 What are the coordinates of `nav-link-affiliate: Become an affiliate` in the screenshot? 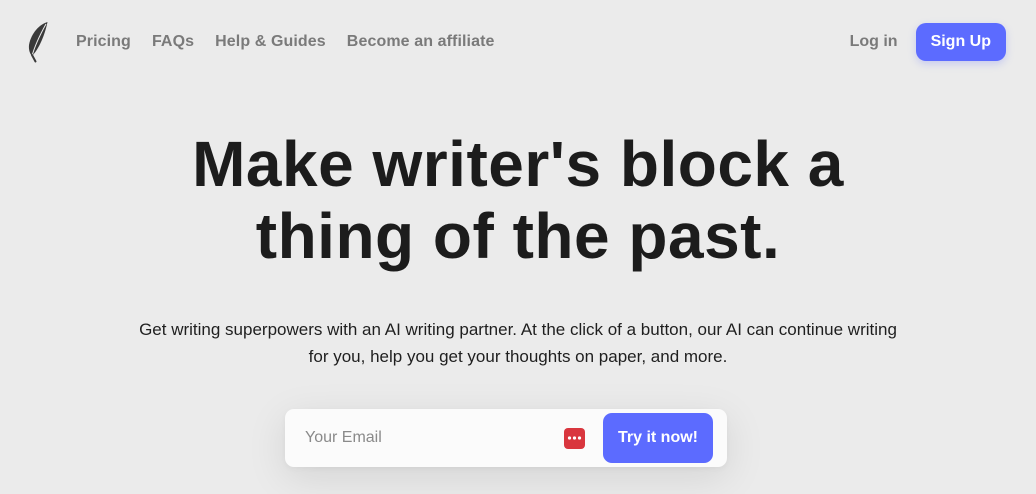 It's located at (421, 42).